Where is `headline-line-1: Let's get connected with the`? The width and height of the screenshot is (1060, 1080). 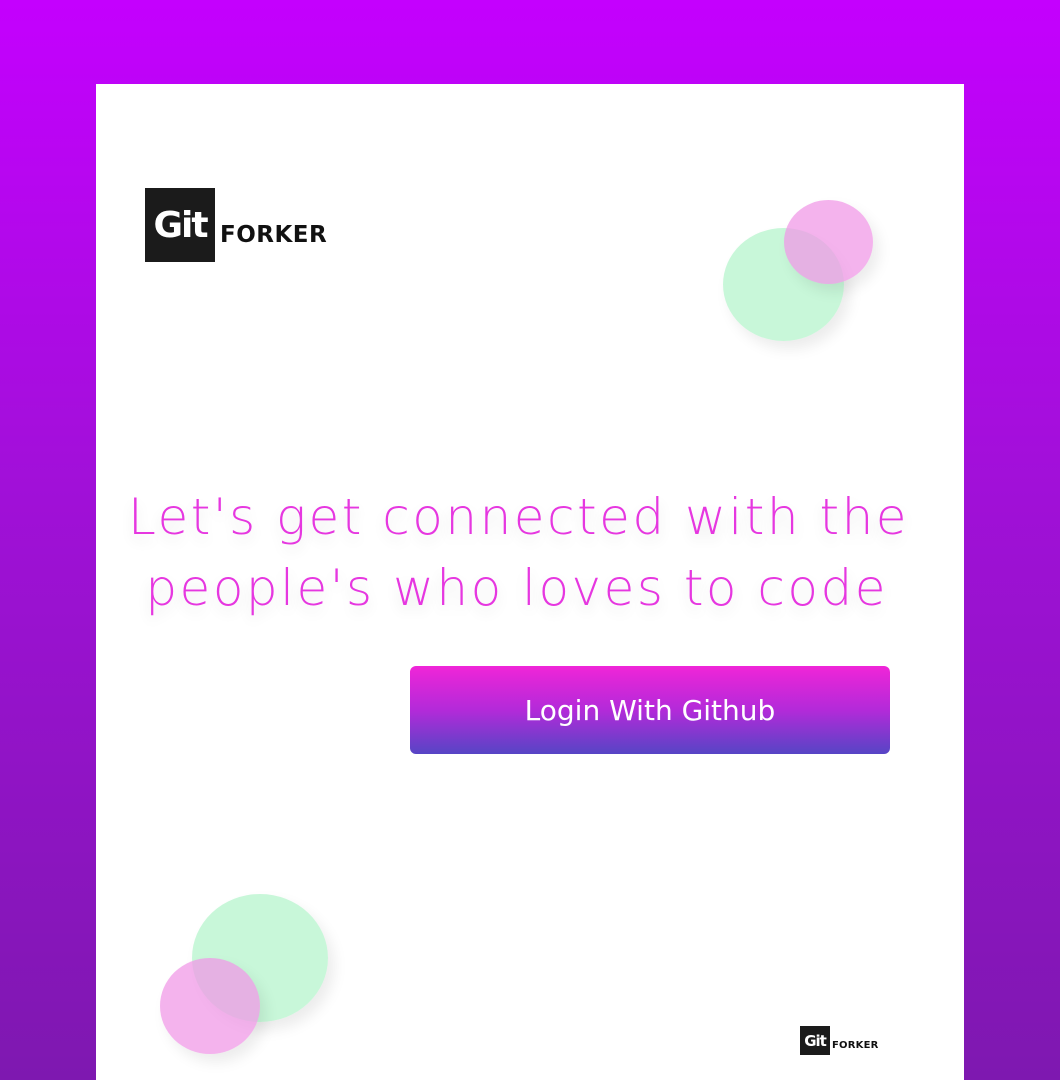 headline-line-1: Let's get connected with the is located at coordinates (519, 517).